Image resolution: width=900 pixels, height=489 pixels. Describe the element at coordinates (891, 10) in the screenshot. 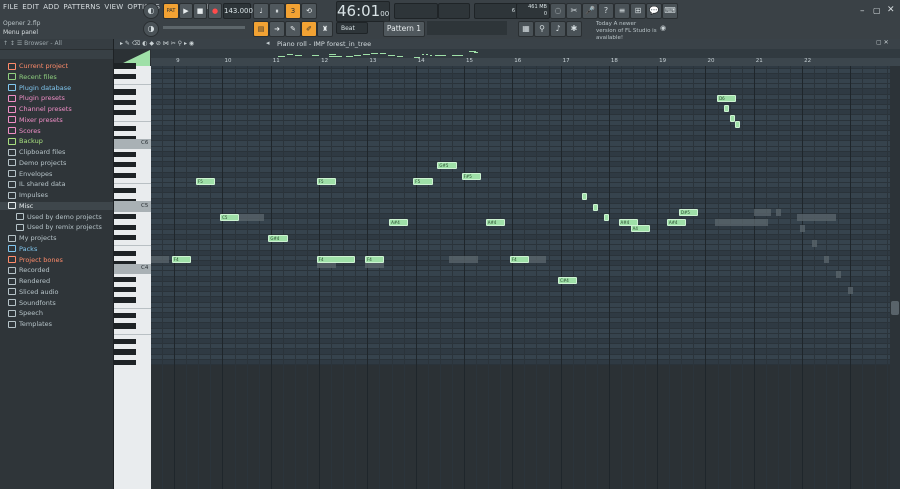

I see `close-icon: ✕` at that location.